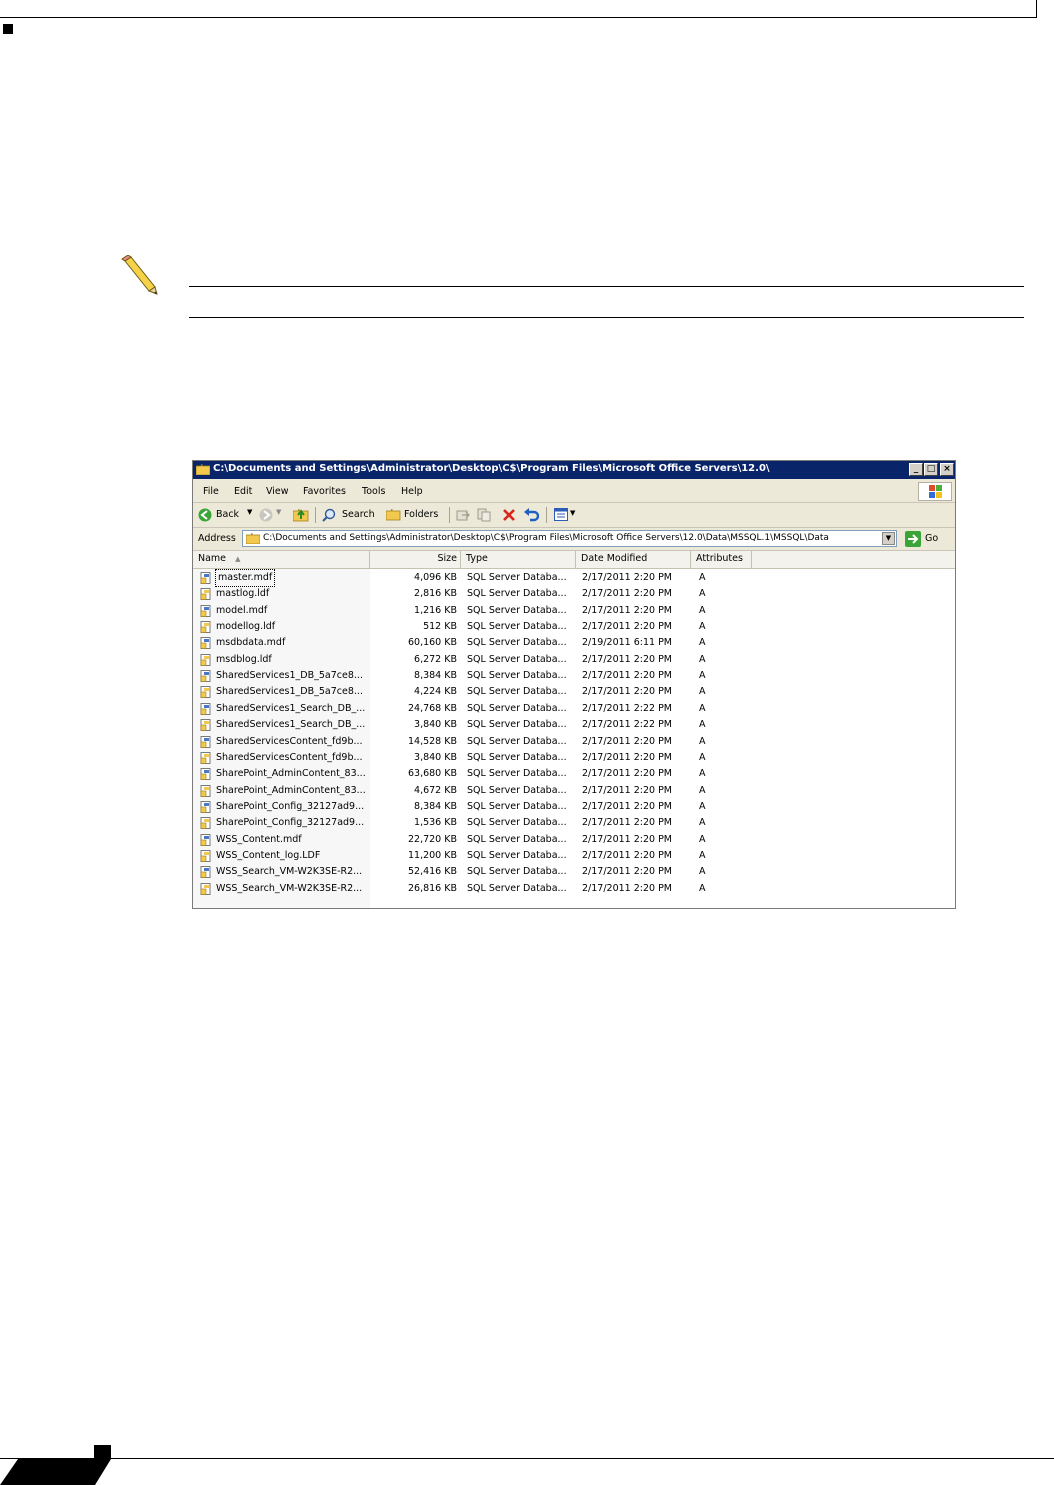  Describe the element at coordinates (633, 559) in the screenshot. I see `column-header-date: Date Modified` at that location.